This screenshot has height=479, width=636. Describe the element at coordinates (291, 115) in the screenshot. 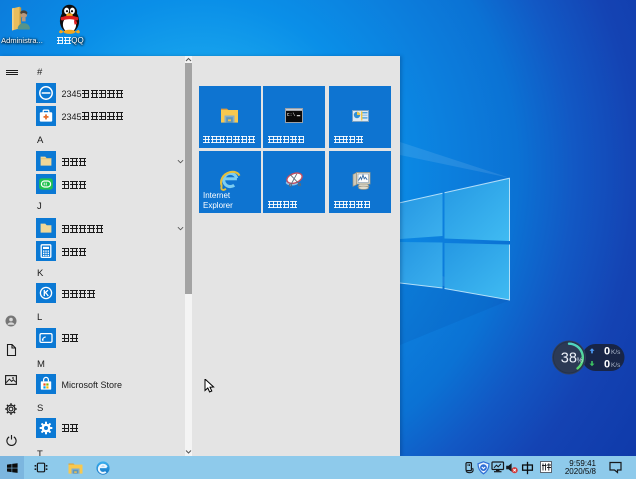

I see `svg-text: C:\` at that location.